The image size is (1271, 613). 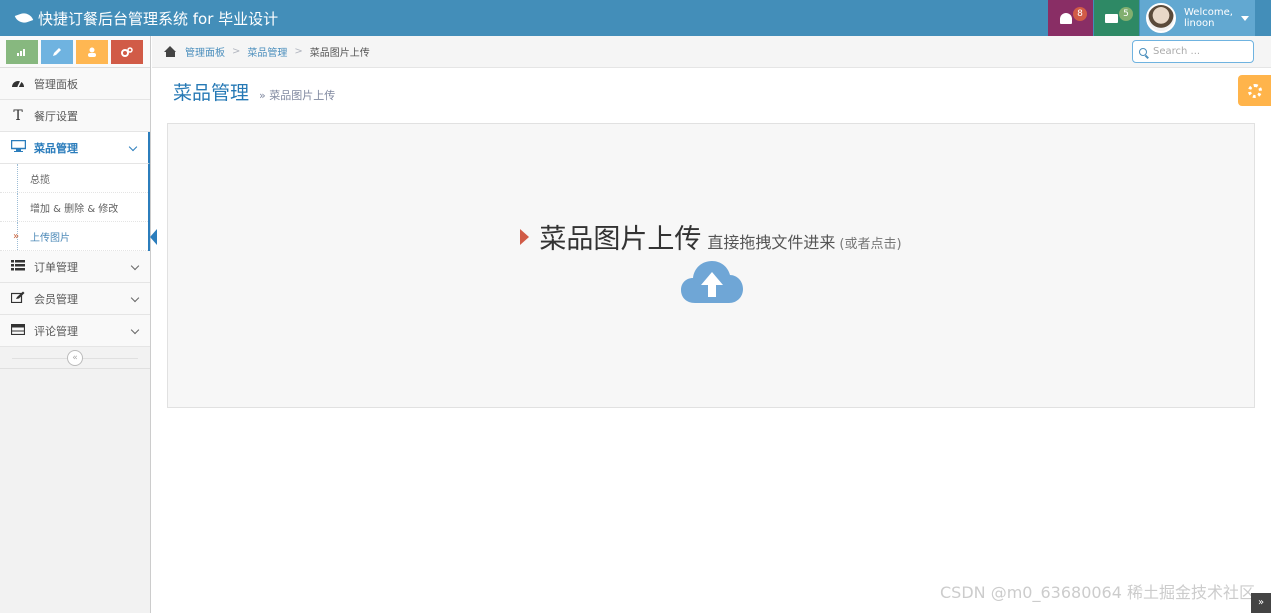 I want to click on gear-icon, so click(x=1254, y=90).